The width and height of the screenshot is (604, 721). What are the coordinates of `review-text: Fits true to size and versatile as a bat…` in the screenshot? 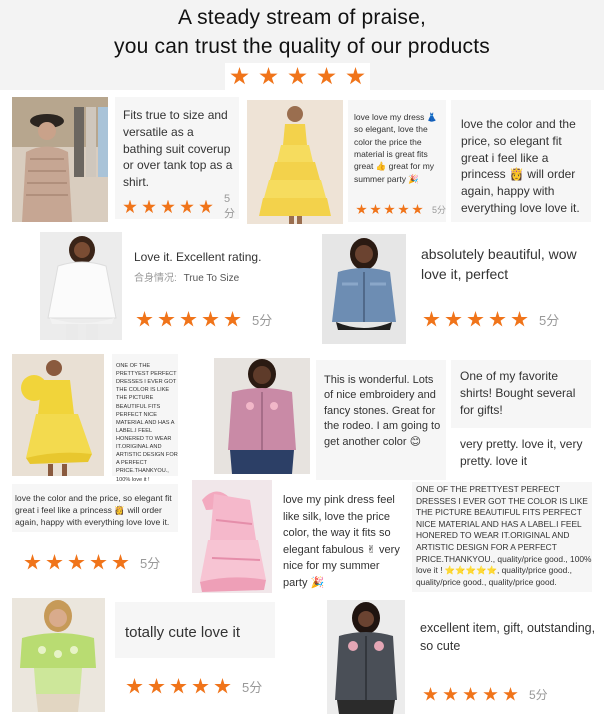 It's located at (178, 149).